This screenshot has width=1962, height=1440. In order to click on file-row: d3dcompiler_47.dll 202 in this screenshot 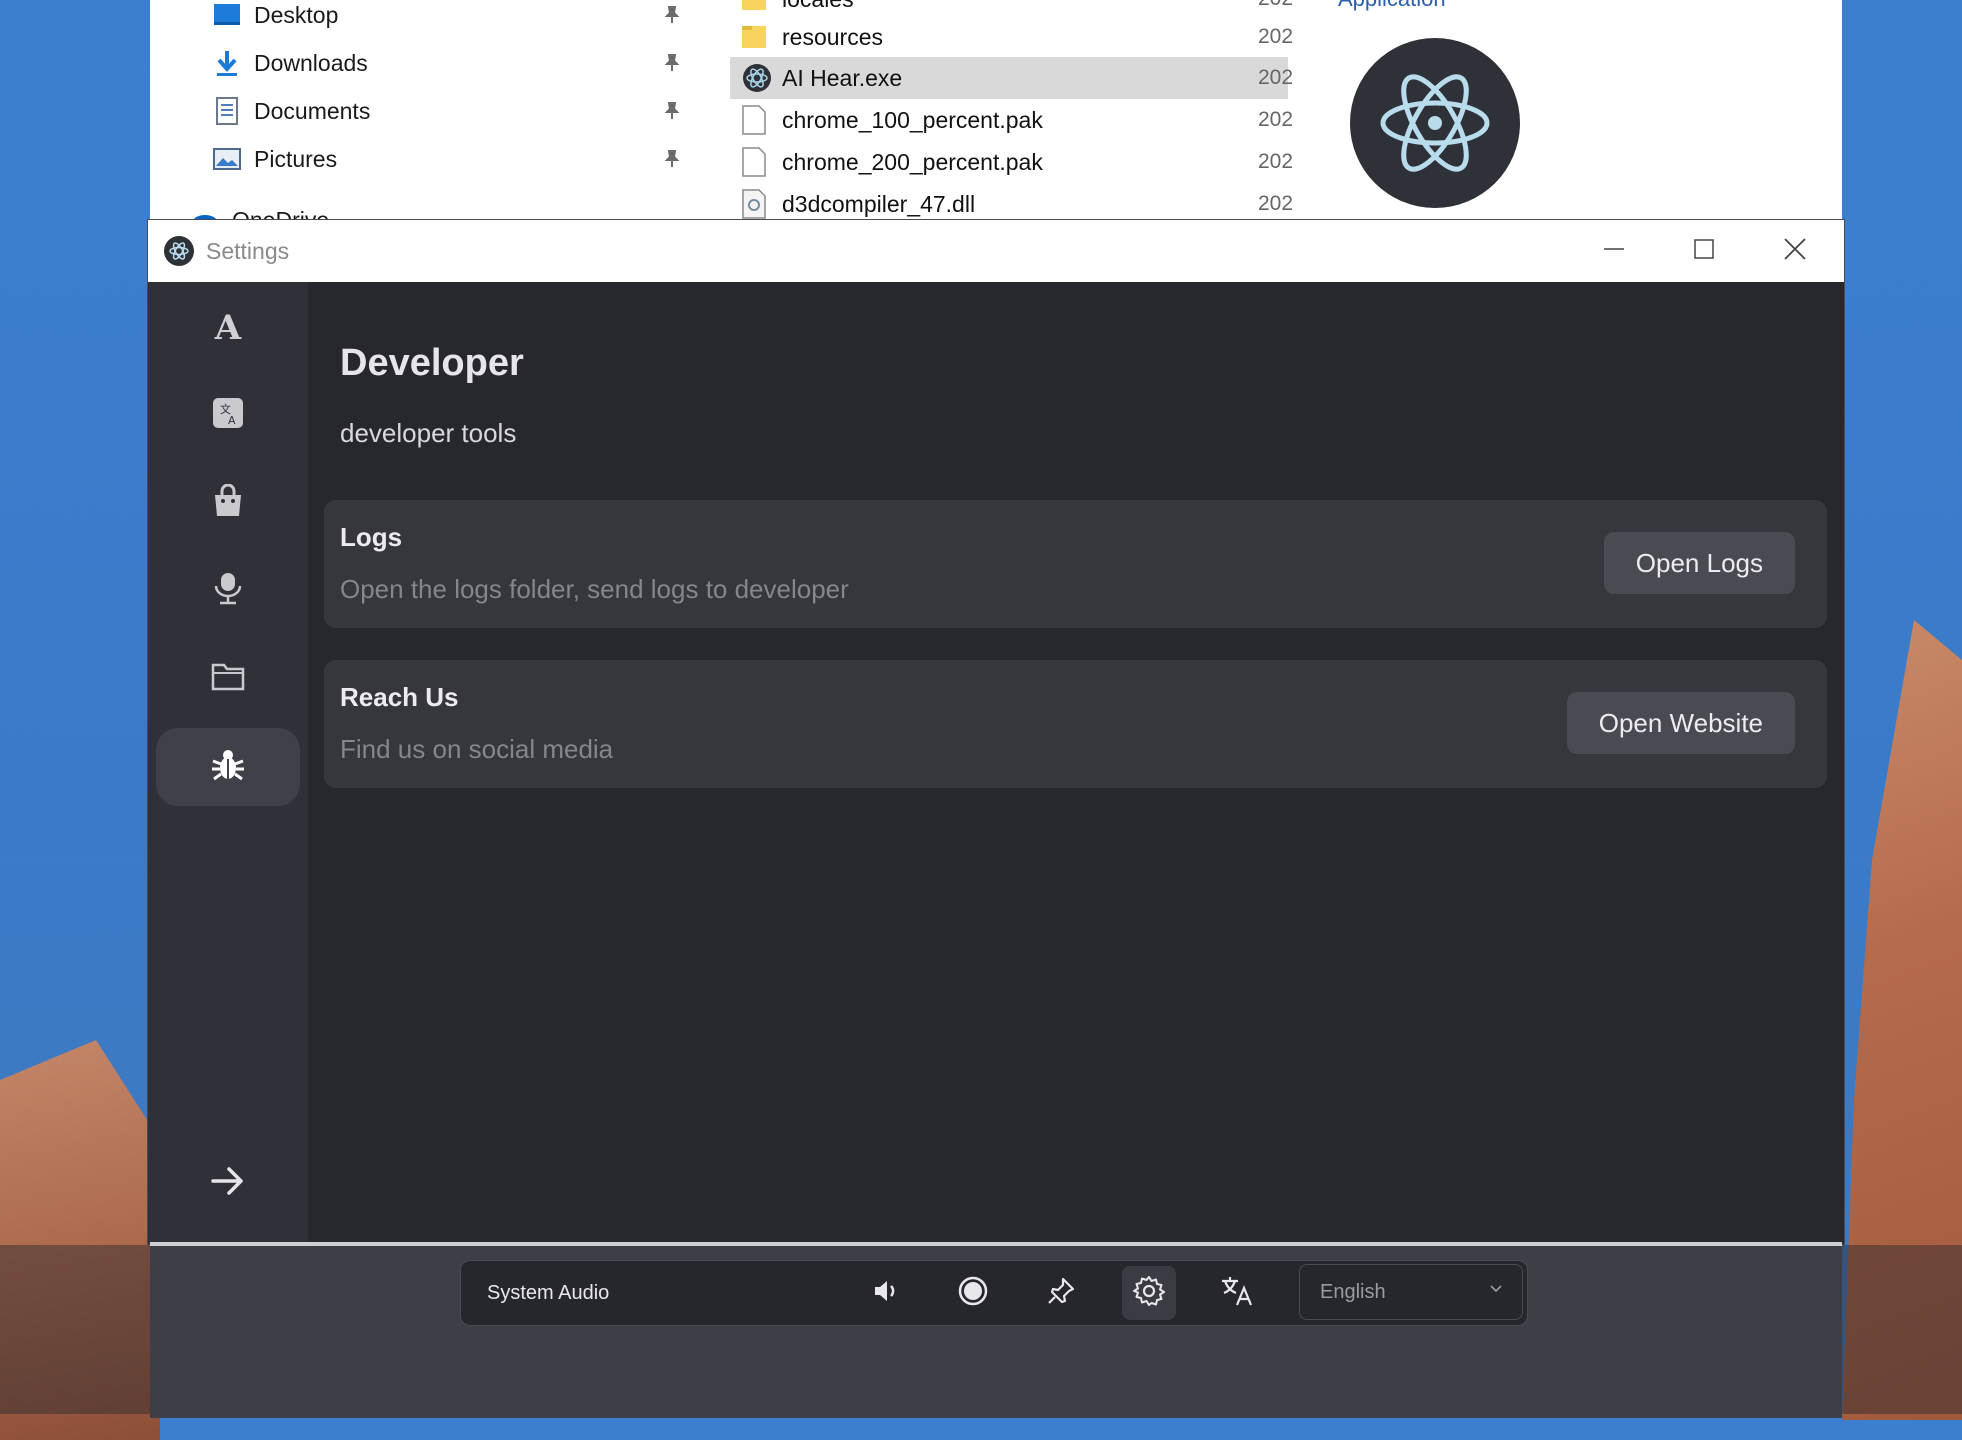, I will do `click(1011, 202)`.